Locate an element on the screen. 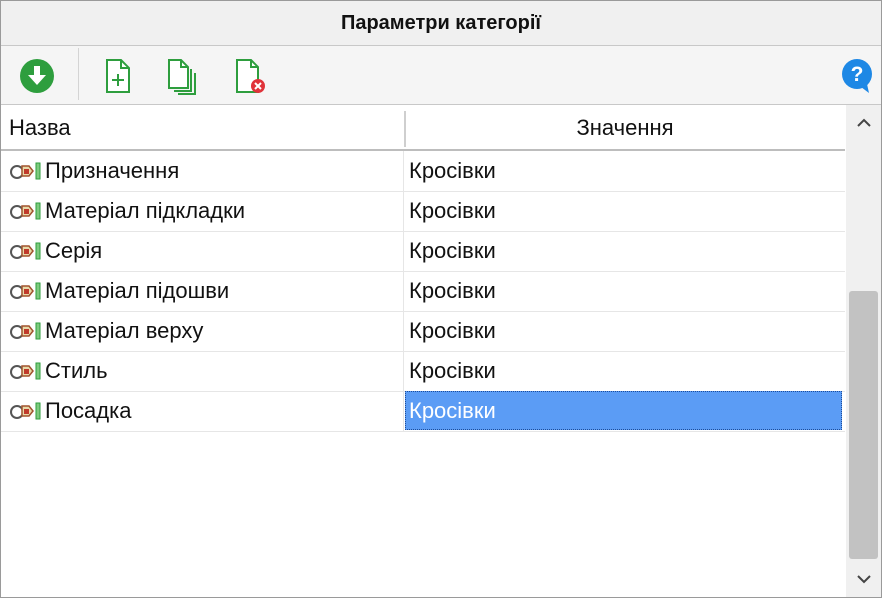 The width and height of the screenshot is (882, 598). table-row: Матеріал підошви Кросівки is located at coordinates (423, 291).